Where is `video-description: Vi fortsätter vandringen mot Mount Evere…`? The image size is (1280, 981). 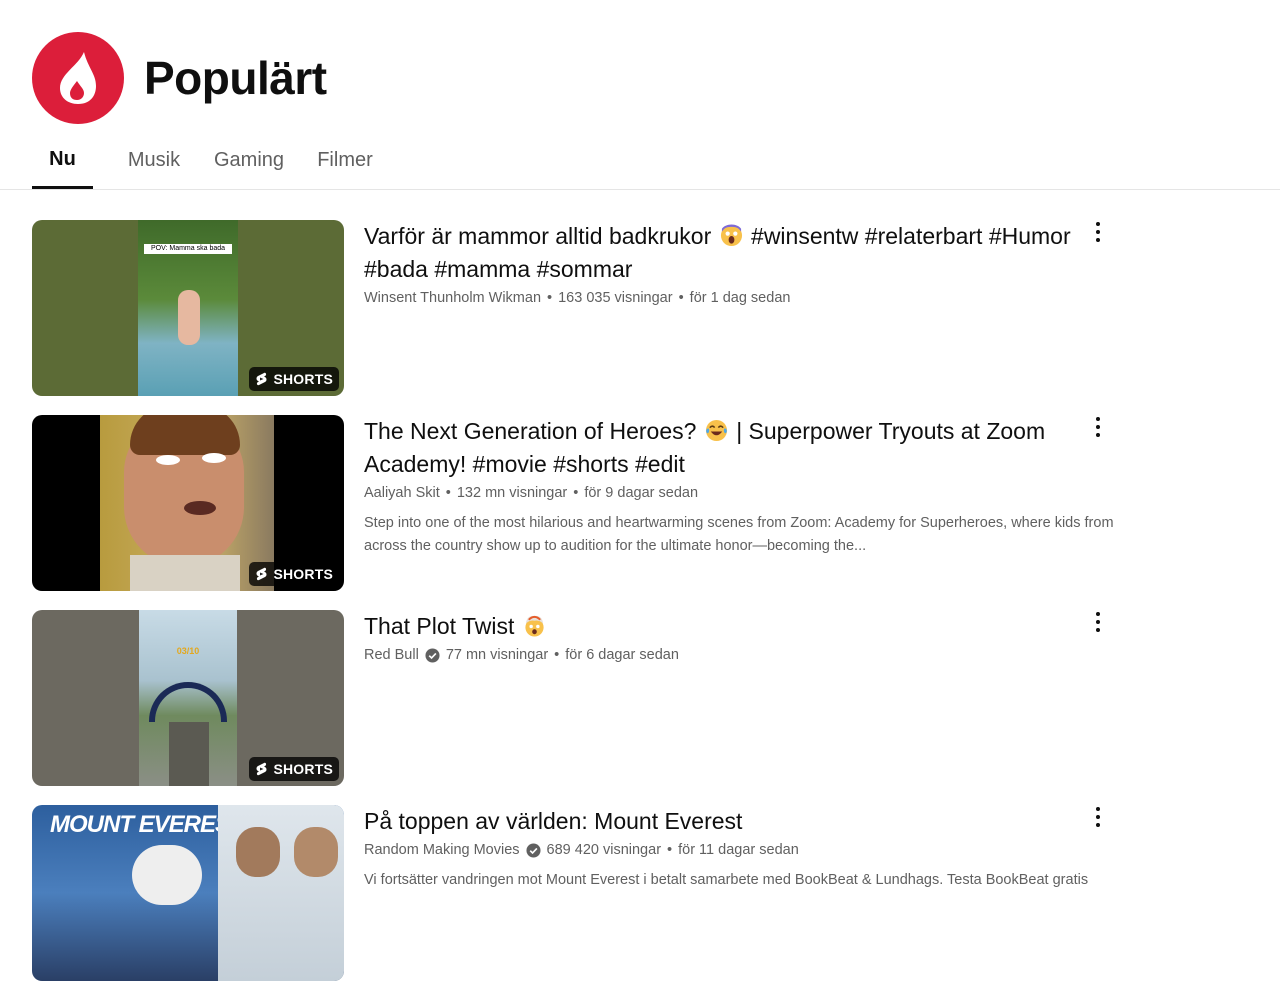 video-description: Vi fortsätter vandringen mot Mount Evere… is located at coordinates (726, 880).